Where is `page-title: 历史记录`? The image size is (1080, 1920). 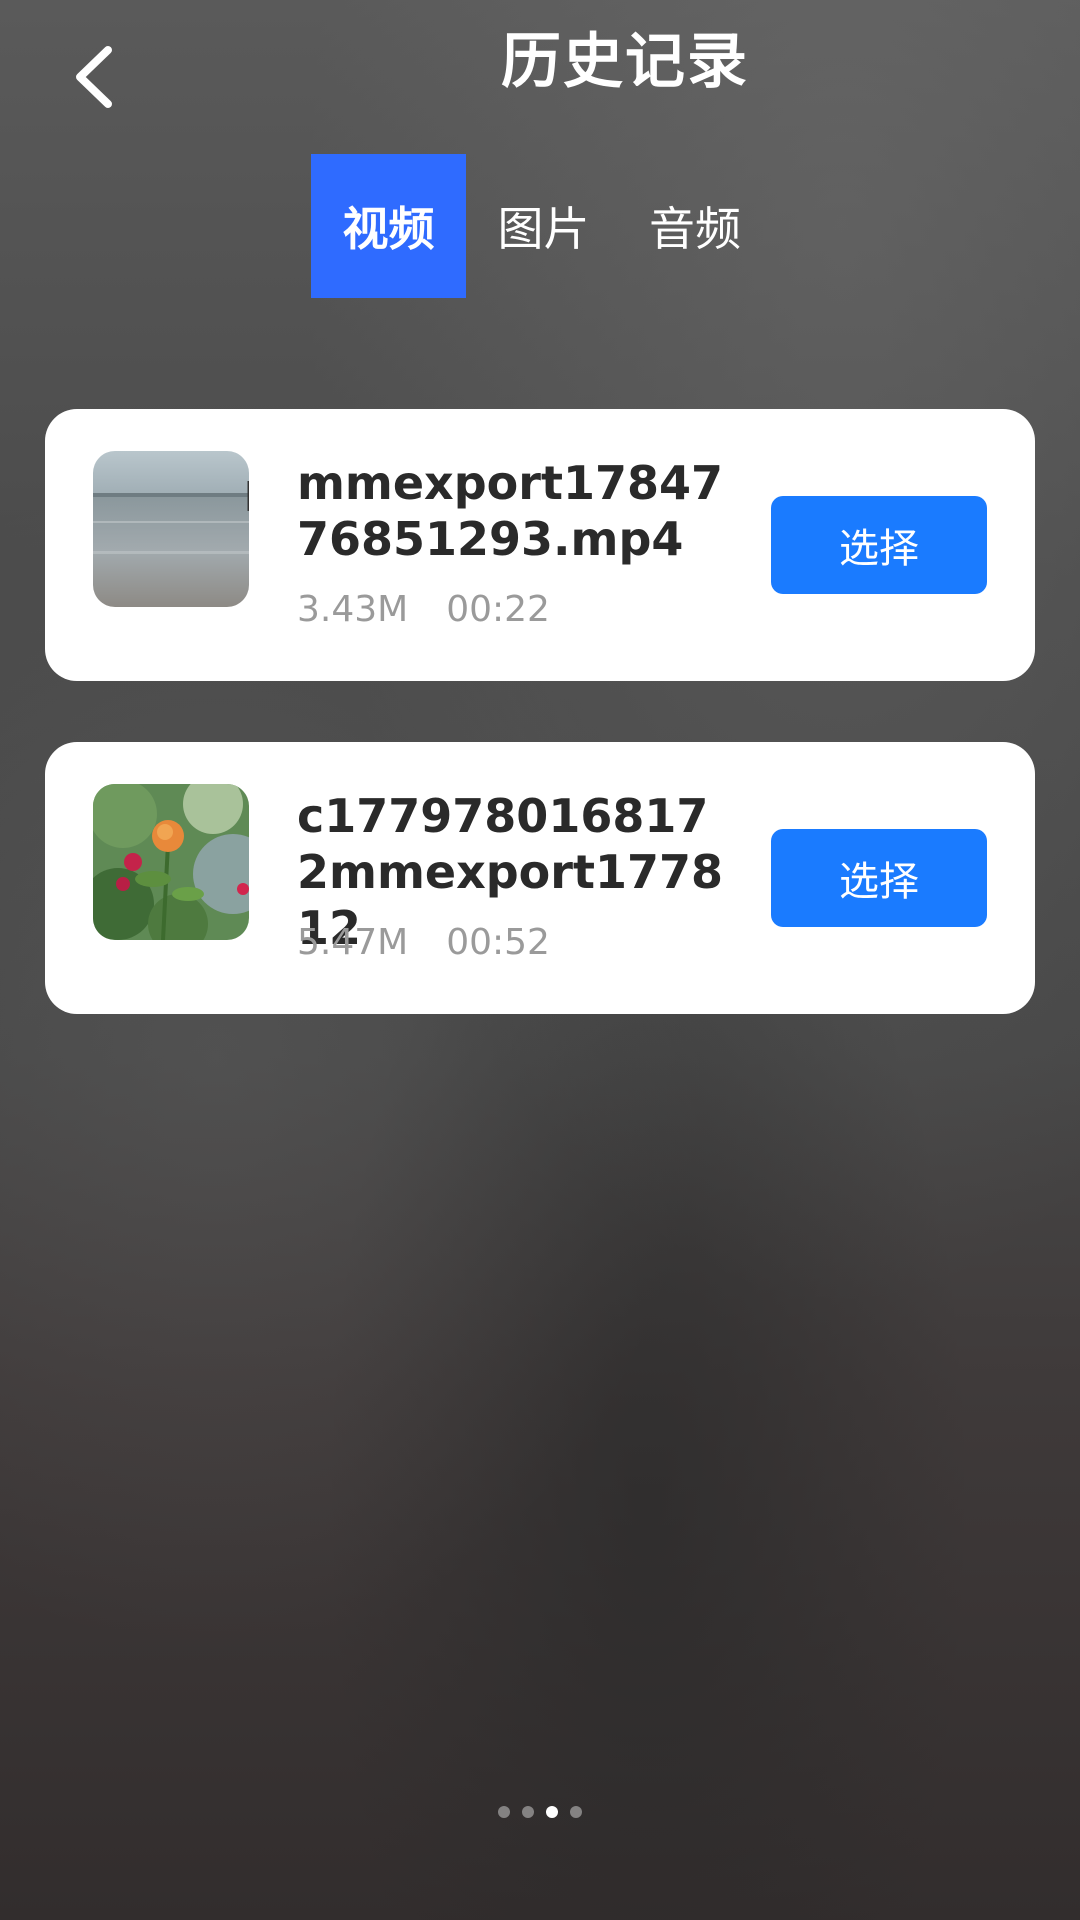 page-title: 历史记录 is located at coordinates (625, 62).